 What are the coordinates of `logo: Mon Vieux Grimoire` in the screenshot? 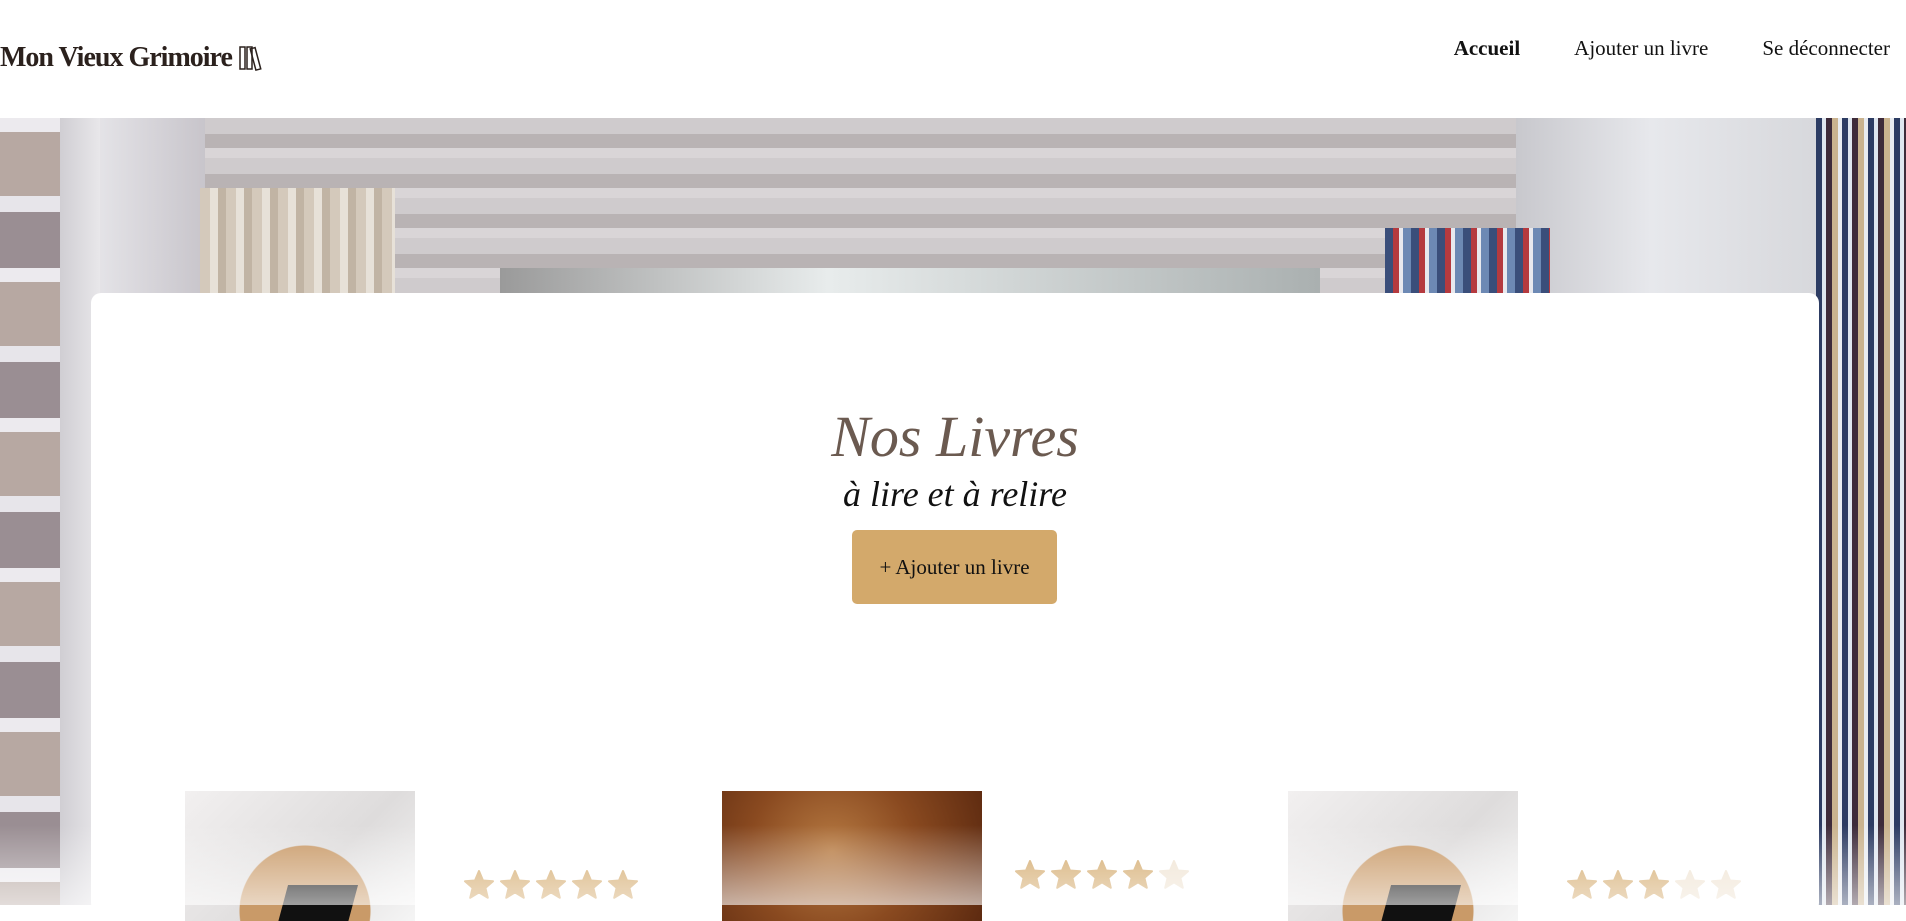 It's located at (132, 58).